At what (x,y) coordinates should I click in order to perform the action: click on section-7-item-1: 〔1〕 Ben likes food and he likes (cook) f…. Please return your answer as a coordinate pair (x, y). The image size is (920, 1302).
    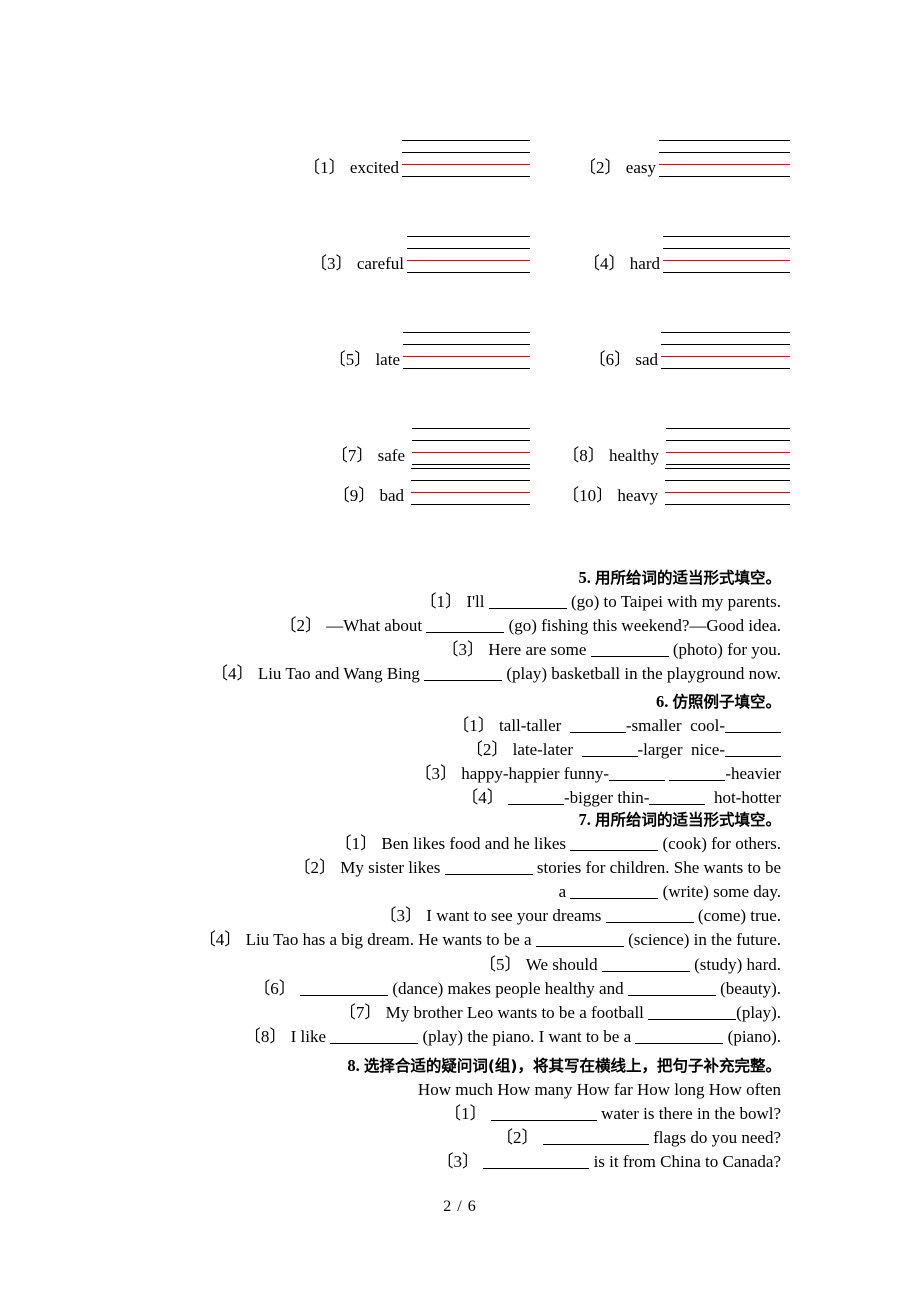
    Looking at the image, I should click on (557, 843).